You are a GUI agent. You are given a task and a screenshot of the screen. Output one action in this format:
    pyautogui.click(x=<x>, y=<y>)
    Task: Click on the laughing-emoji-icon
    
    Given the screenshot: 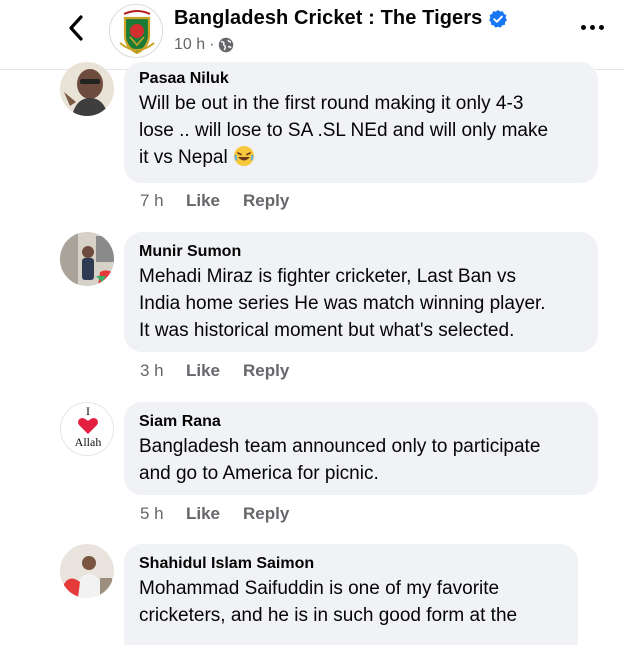 What is the action you would take?
    pyautogui.click(x=243, y=156)
    